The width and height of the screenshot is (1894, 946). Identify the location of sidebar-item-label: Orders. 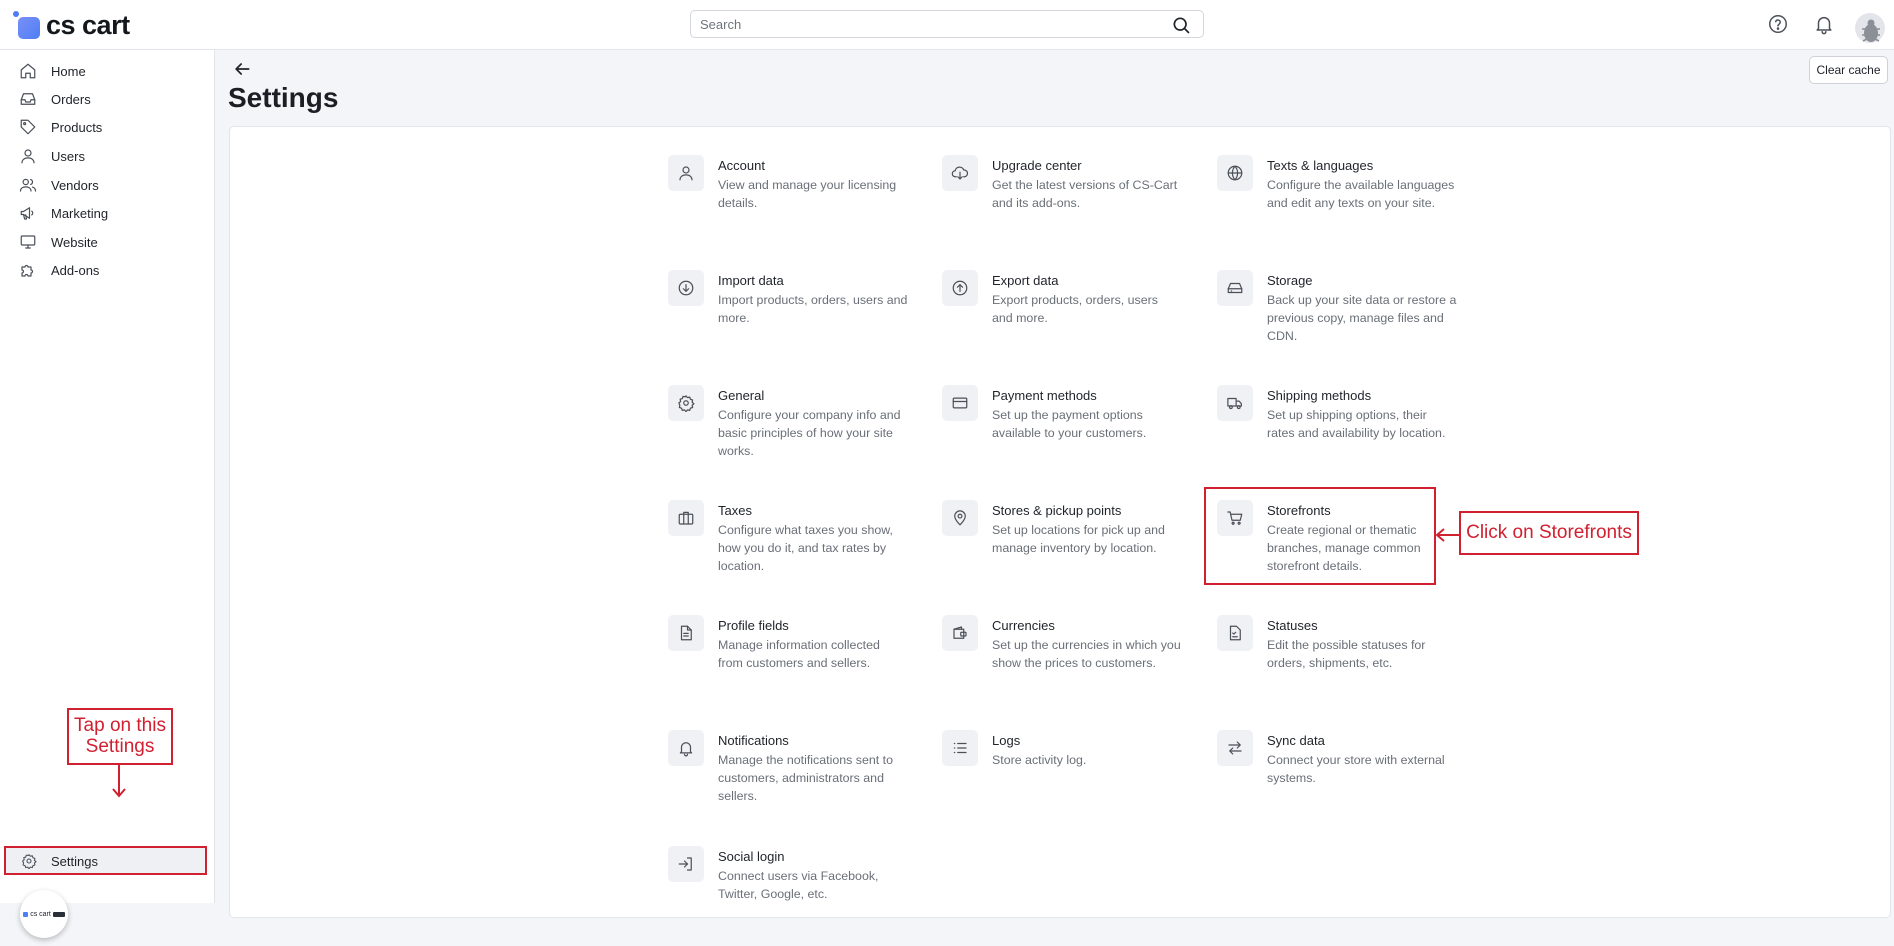
(71, 99).